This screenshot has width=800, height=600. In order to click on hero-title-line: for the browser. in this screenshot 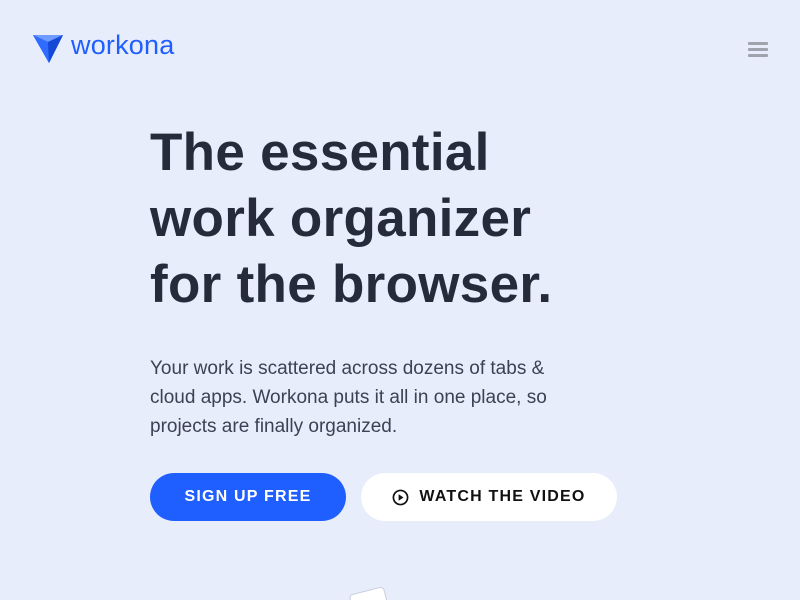, I will do `click(351, 284)`.